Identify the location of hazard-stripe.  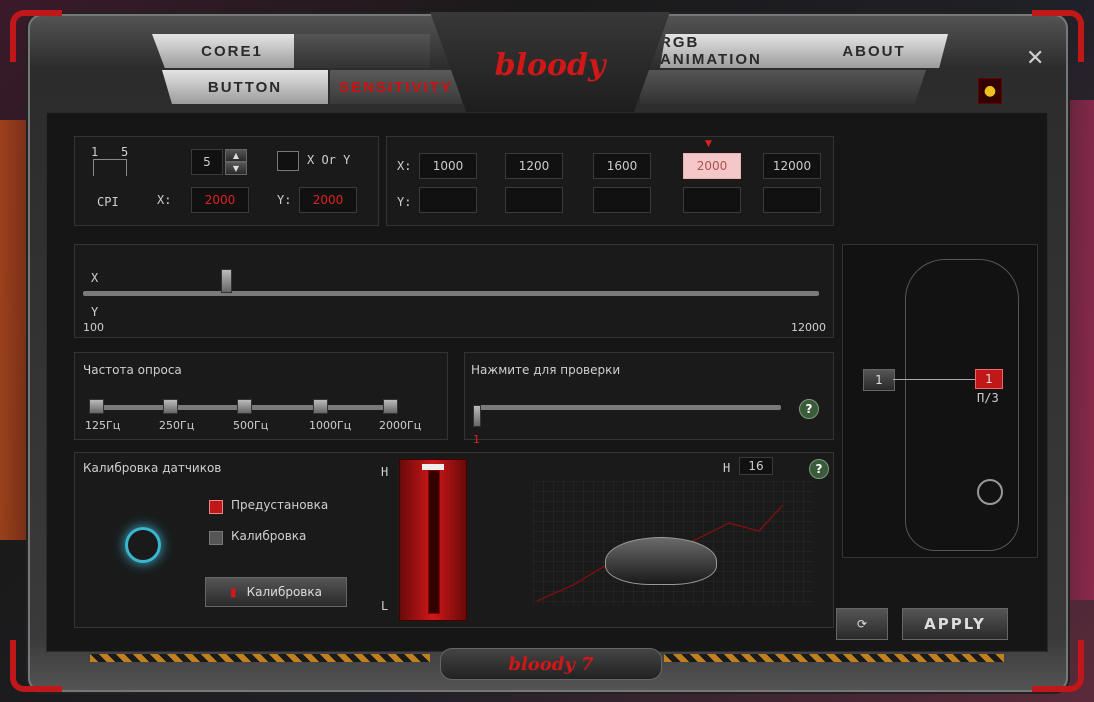
(260, 658).